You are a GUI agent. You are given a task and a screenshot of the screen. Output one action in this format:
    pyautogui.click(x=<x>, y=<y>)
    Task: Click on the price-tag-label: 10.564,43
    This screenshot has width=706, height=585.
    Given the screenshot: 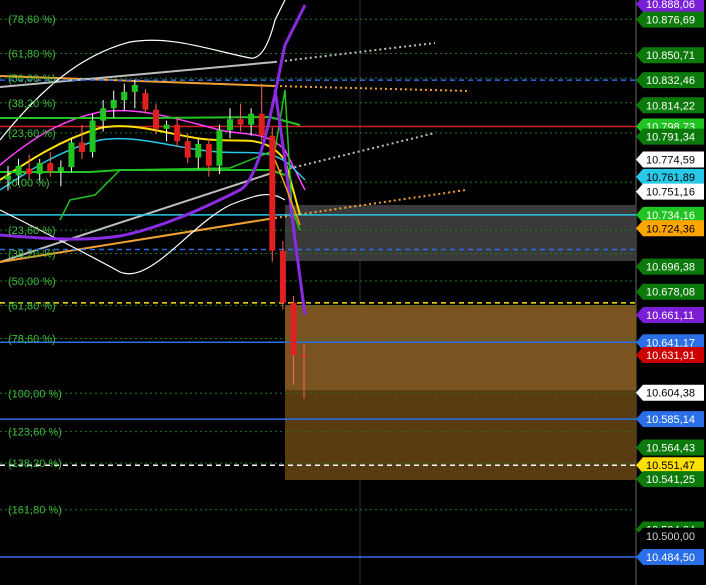 What is the action you would take?
    pyautogui.click(x=670, y=449)
    